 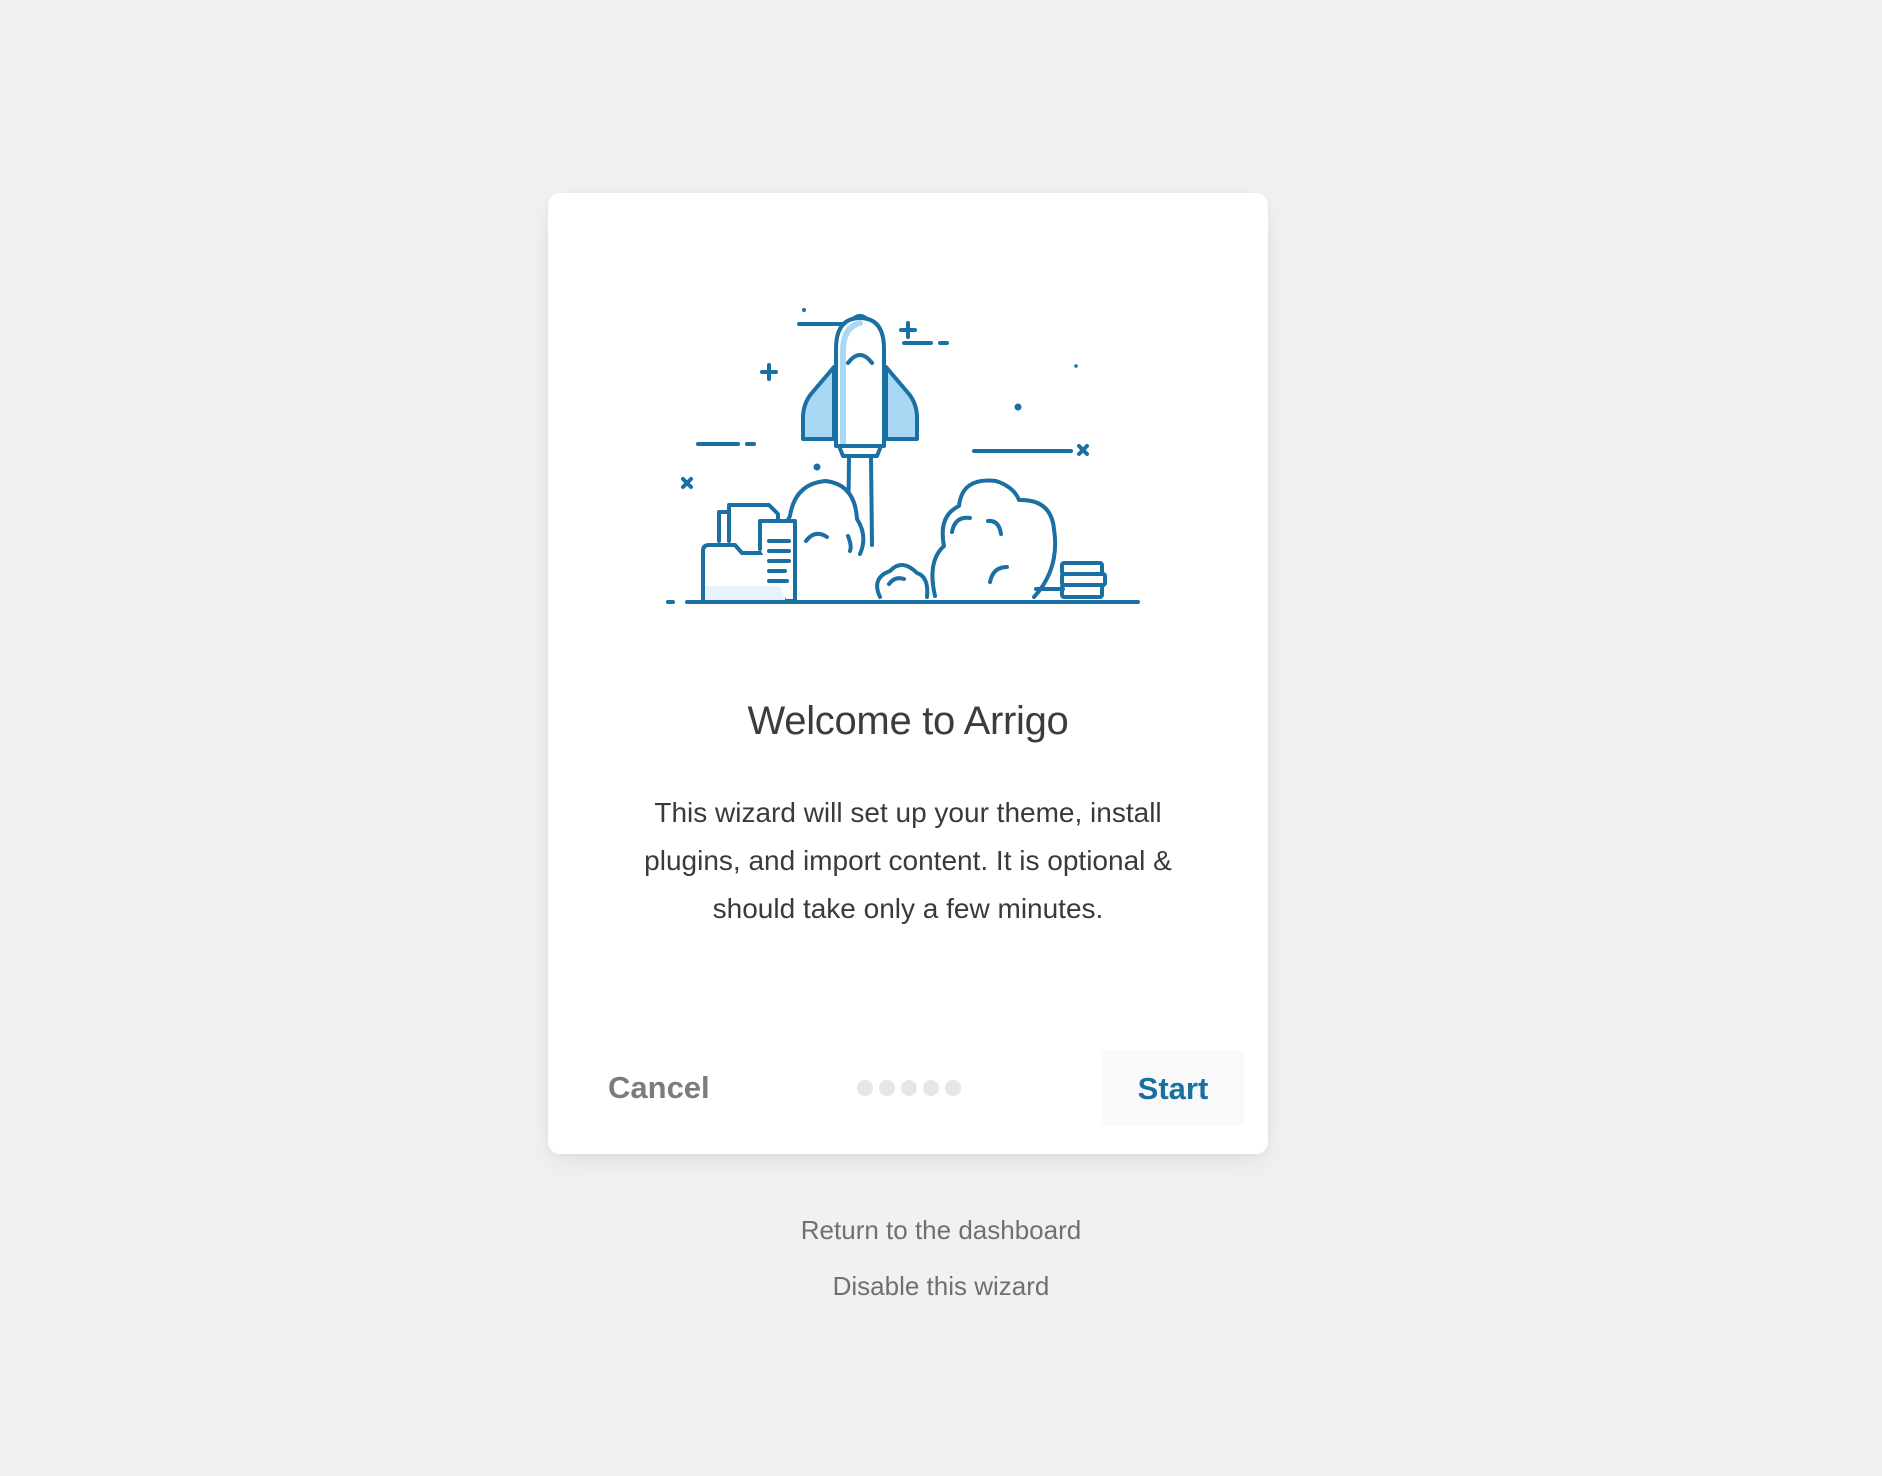 I want to click on wizard-footer: Cancel Start, so click(x=908, y=1088).